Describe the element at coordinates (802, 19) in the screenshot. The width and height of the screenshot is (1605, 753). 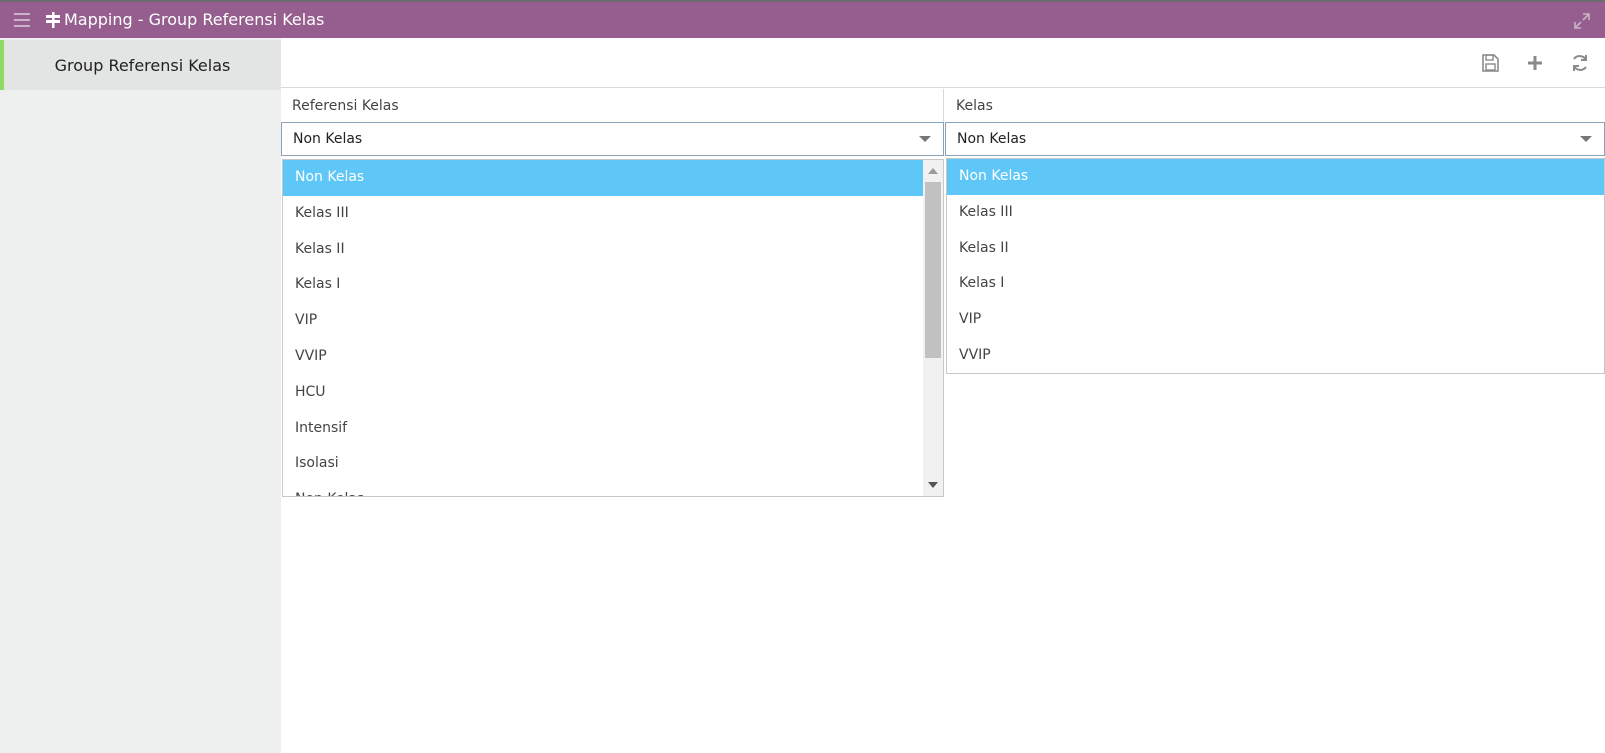
I see `title-bar: Mapping - Group Referensi Kelas` at that location.